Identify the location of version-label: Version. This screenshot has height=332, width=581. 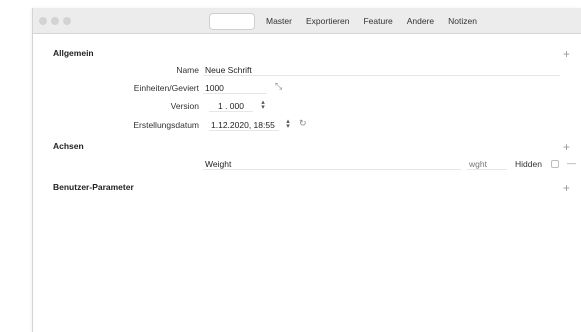
(184, 106).